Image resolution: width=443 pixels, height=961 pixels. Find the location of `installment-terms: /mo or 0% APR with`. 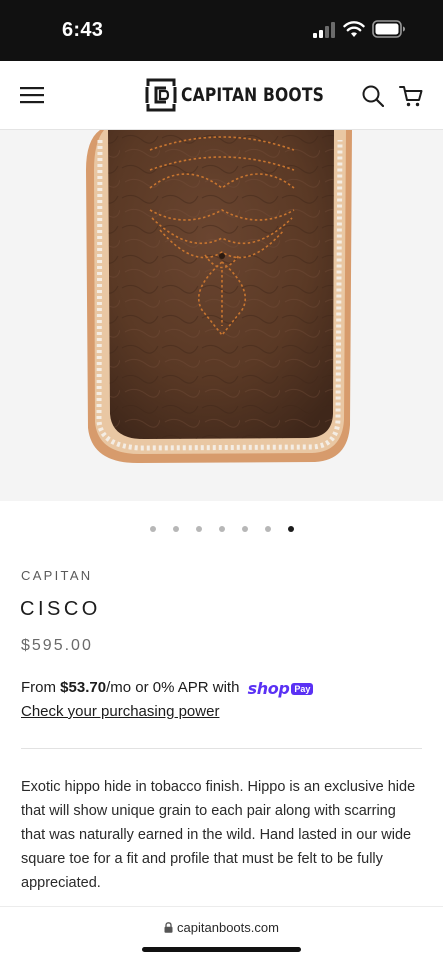

installment-terms: /mo or 0% APR with is located at coordinates (173, 687).